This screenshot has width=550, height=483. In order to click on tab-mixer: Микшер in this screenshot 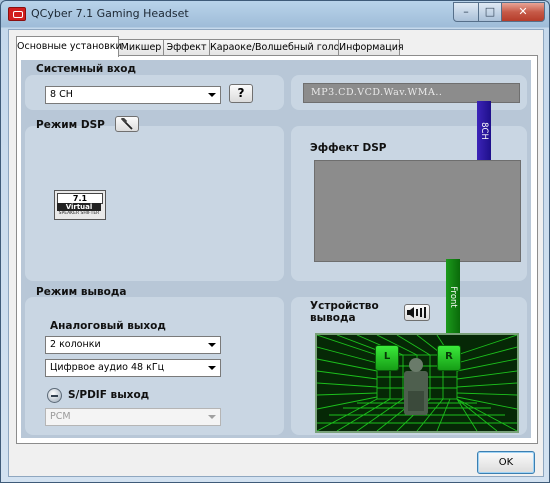, I will do `click(141, 47)`.